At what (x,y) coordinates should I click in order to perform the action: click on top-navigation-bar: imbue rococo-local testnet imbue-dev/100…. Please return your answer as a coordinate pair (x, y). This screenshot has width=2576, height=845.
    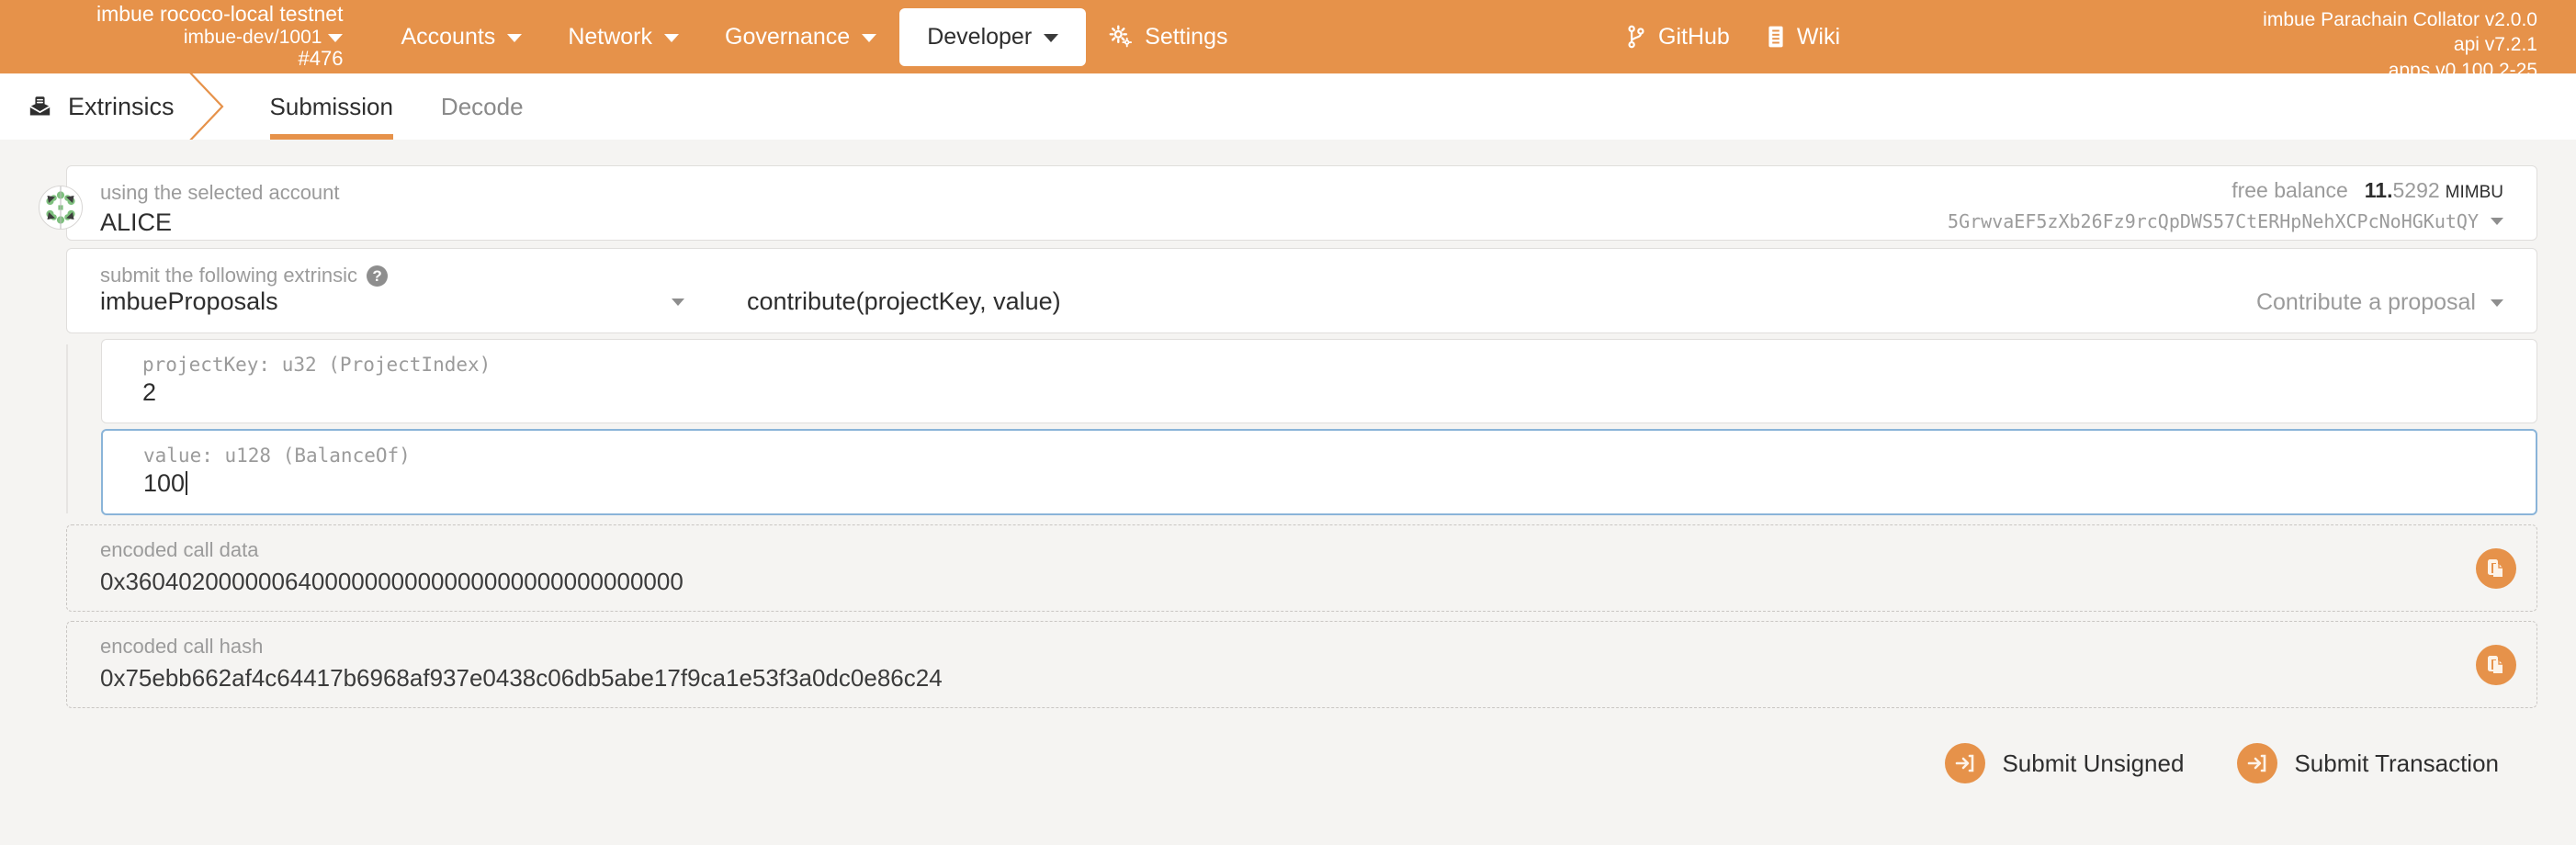
    Looking at the image, I should click on (1288, 40).